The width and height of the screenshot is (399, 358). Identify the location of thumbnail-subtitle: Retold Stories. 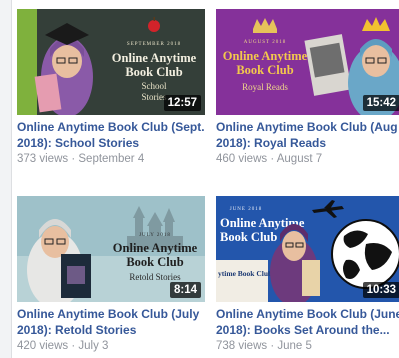
(155, 277).